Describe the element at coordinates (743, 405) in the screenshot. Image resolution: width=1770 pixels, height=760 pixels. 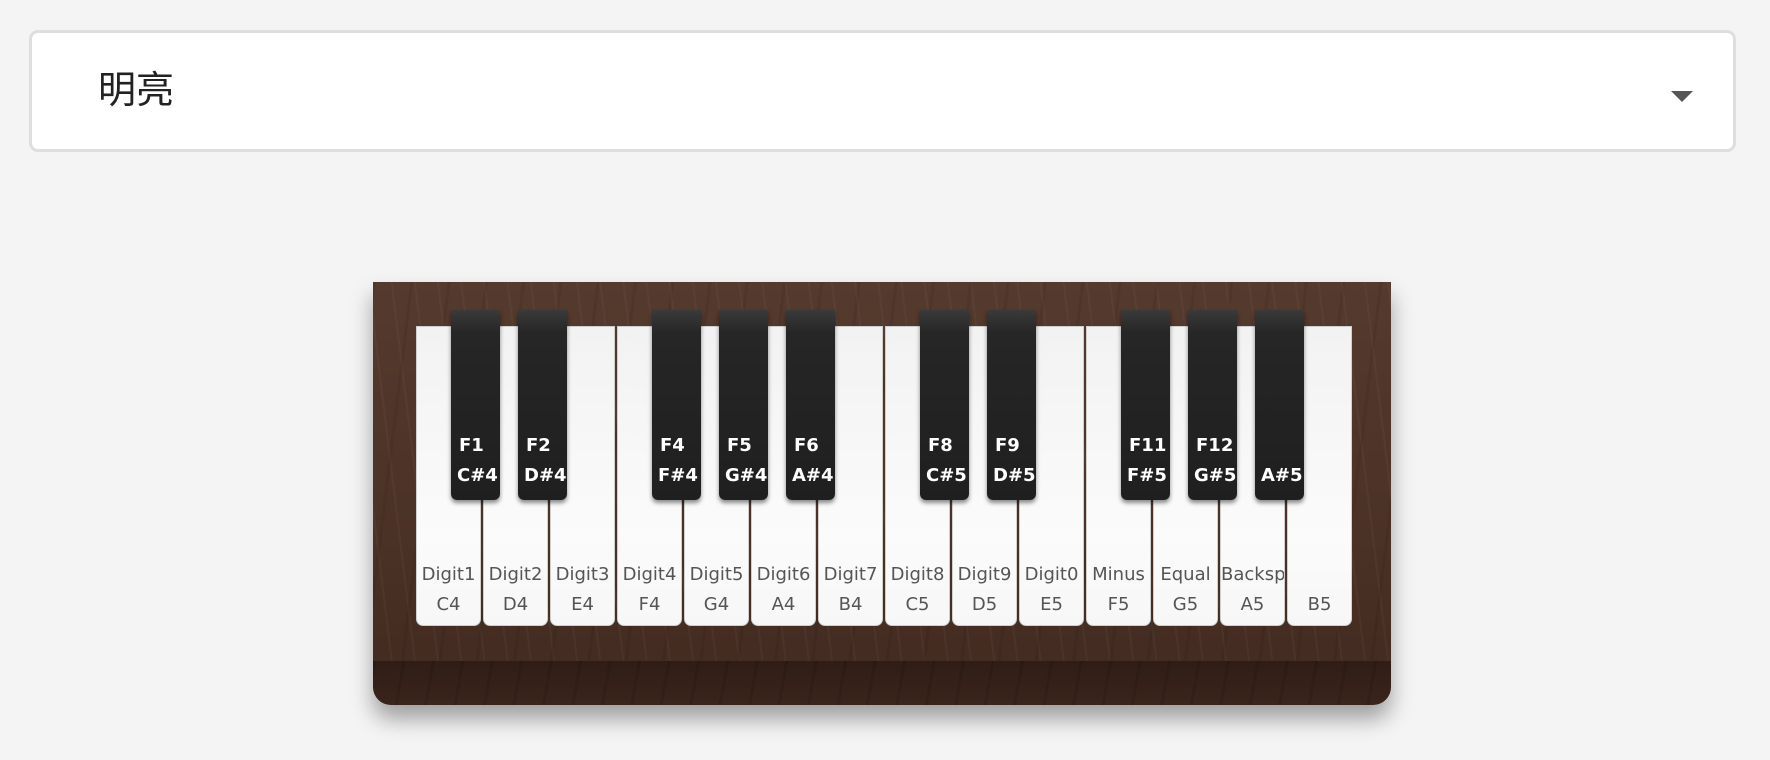
I see `black-key-g-sharp-4: F5 G#4` at that location.